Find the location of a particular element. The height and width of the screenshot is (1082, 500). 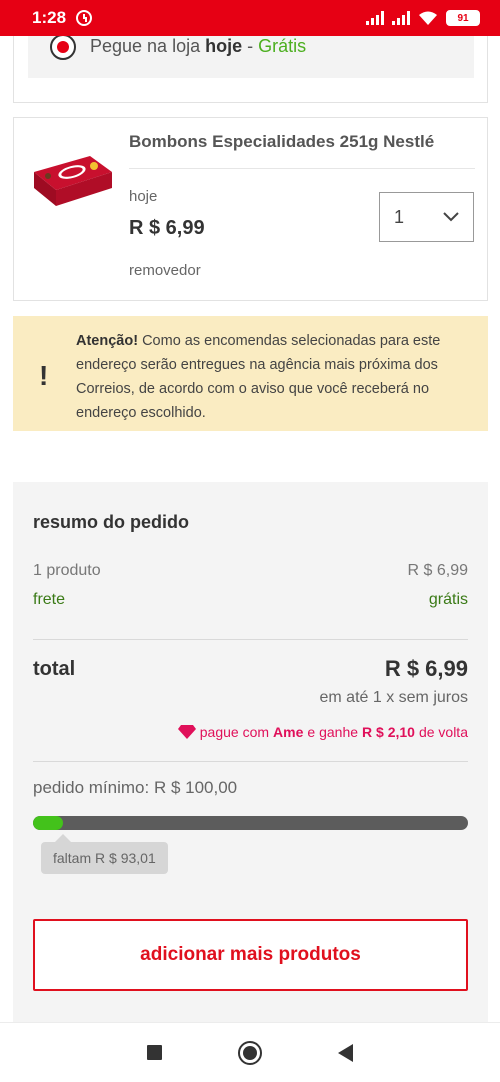

shipping-label: frete is located at coordinates (49, 599).